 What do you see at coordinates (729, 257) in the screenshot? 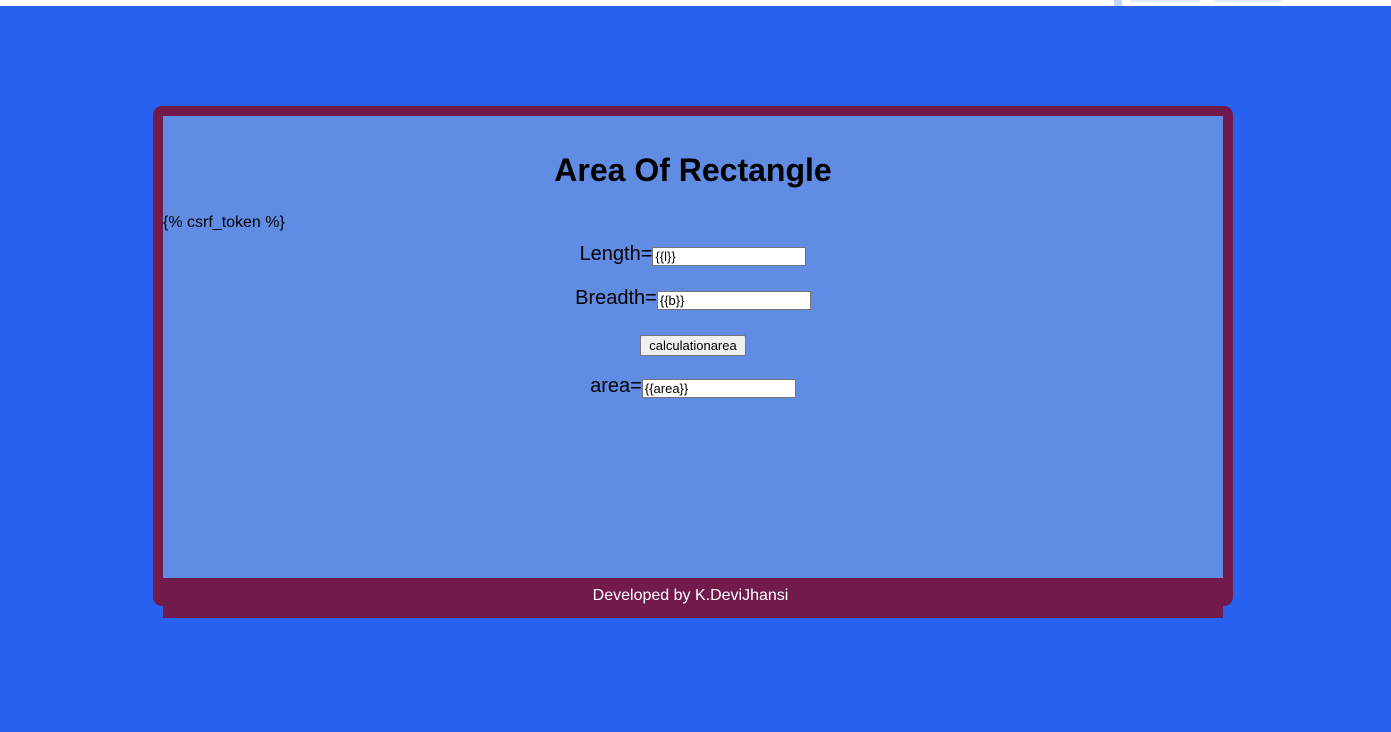
I see `length-input` at bounding box center [729, 257].